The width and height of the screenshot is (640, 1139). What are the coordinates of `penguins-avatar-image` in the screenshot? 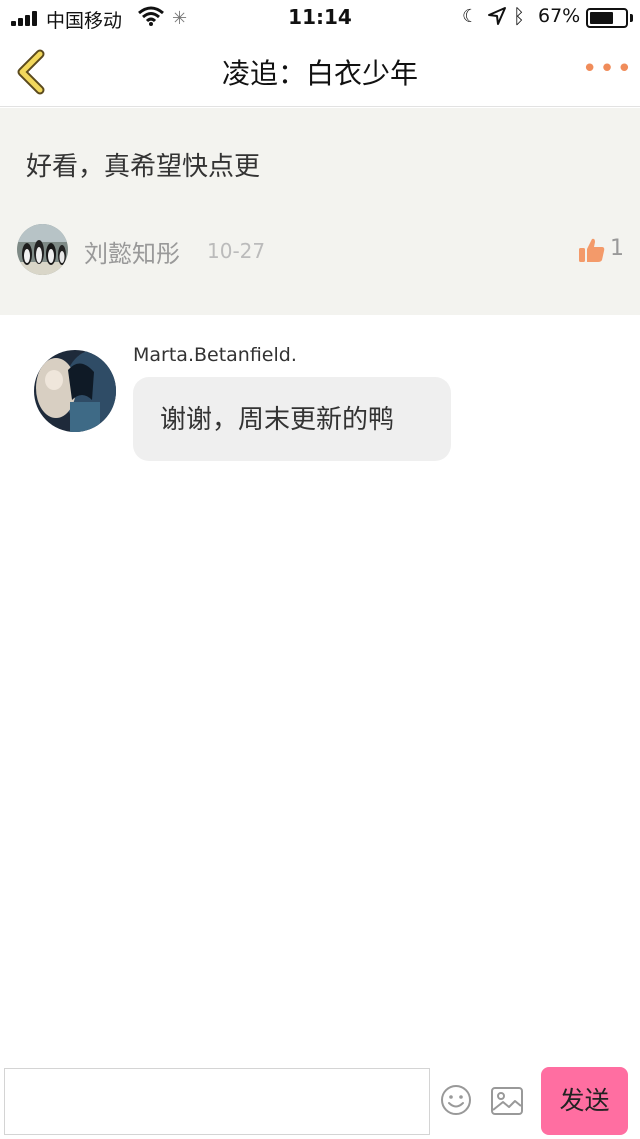 It's located at (42, 249).